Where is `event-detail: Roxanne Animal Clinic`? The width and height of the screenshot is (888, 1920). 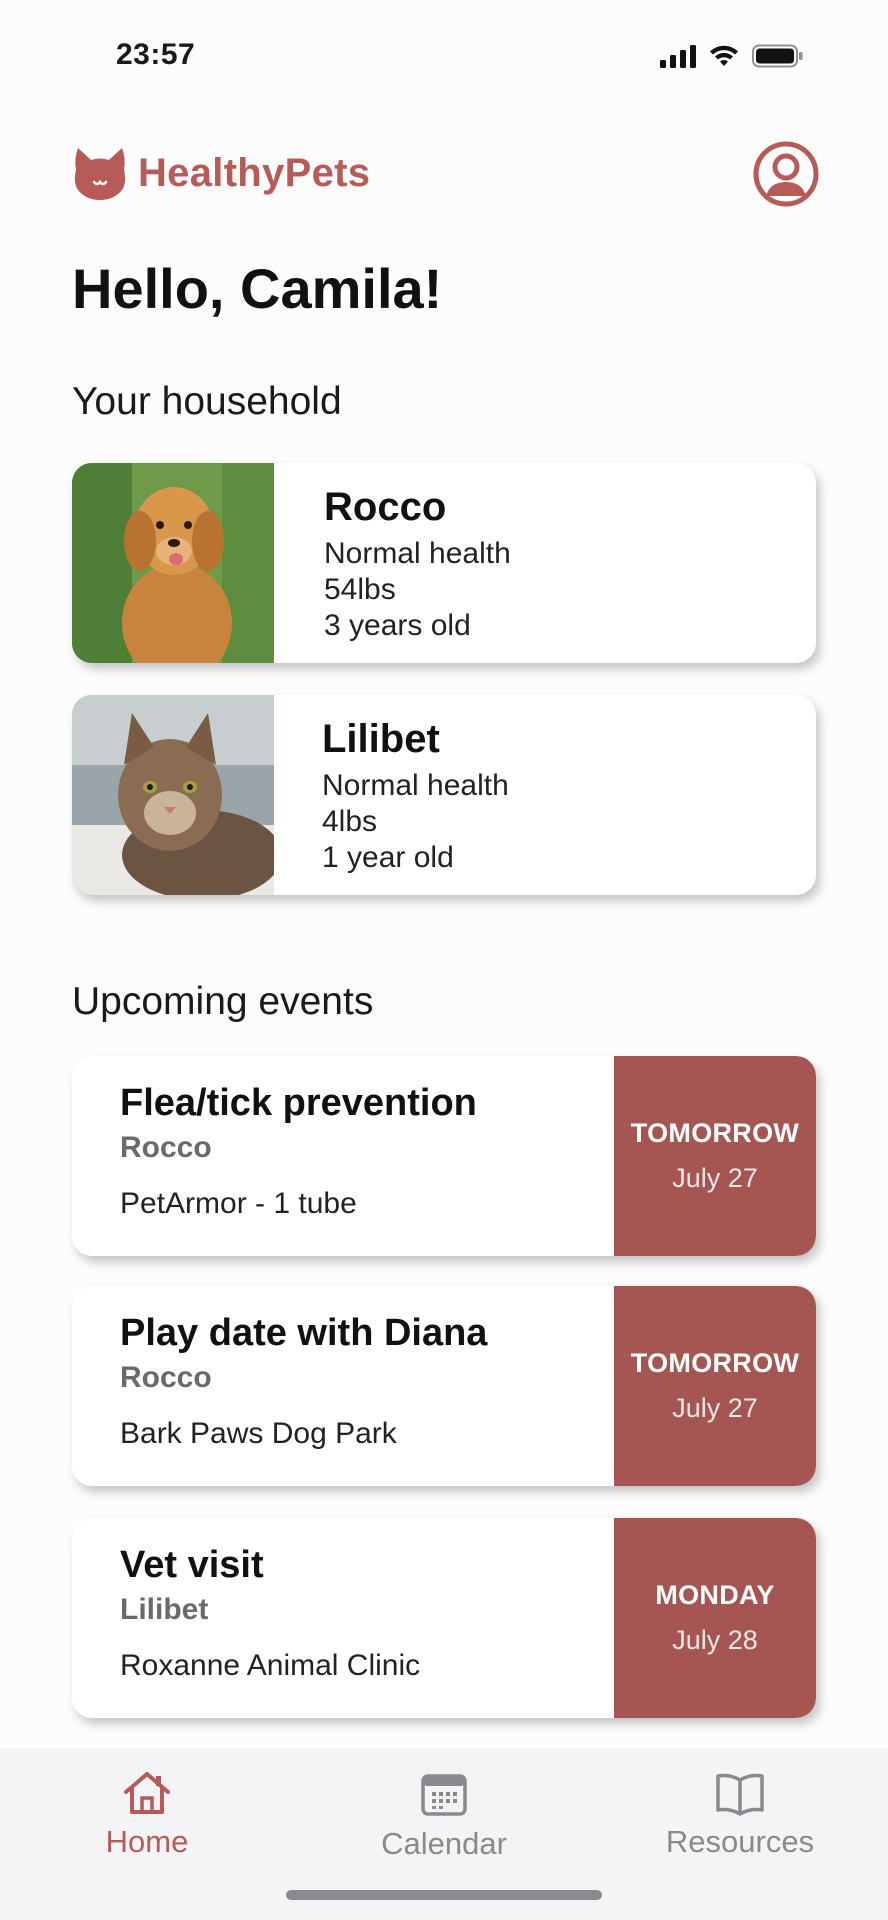
event-detail: Roxanne Animal Clinic is located at coordinates (270, 1665).